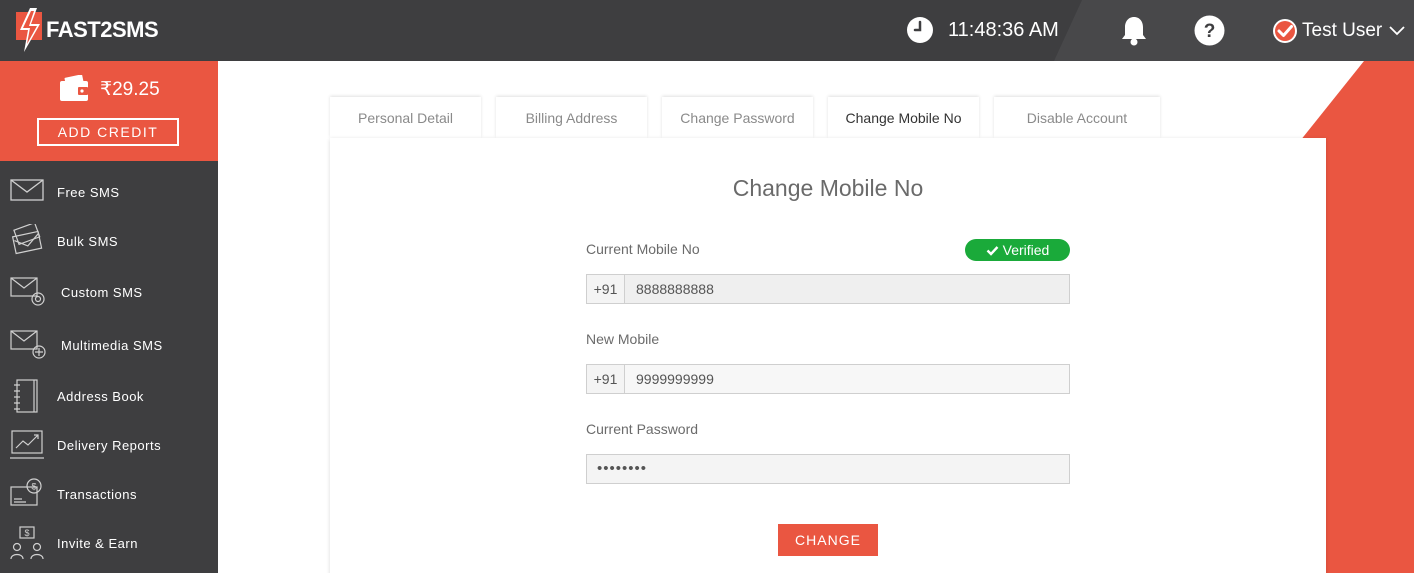  I want to click on current-password-field: ••••••••, so click(828, 469).